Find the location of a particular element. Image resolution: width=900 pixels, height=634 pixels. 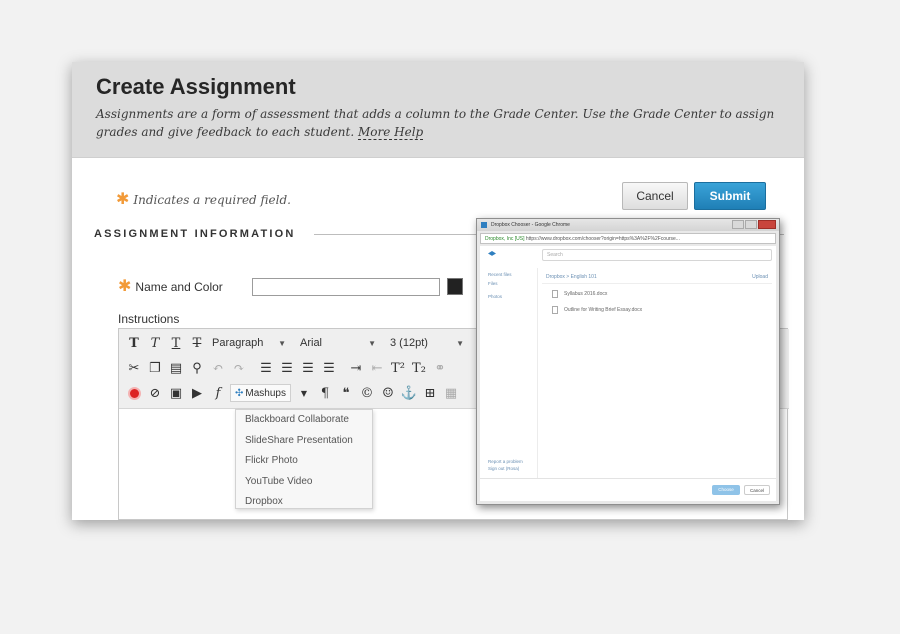

subscript-icon: T₂ is located at coordinates (419, 368).